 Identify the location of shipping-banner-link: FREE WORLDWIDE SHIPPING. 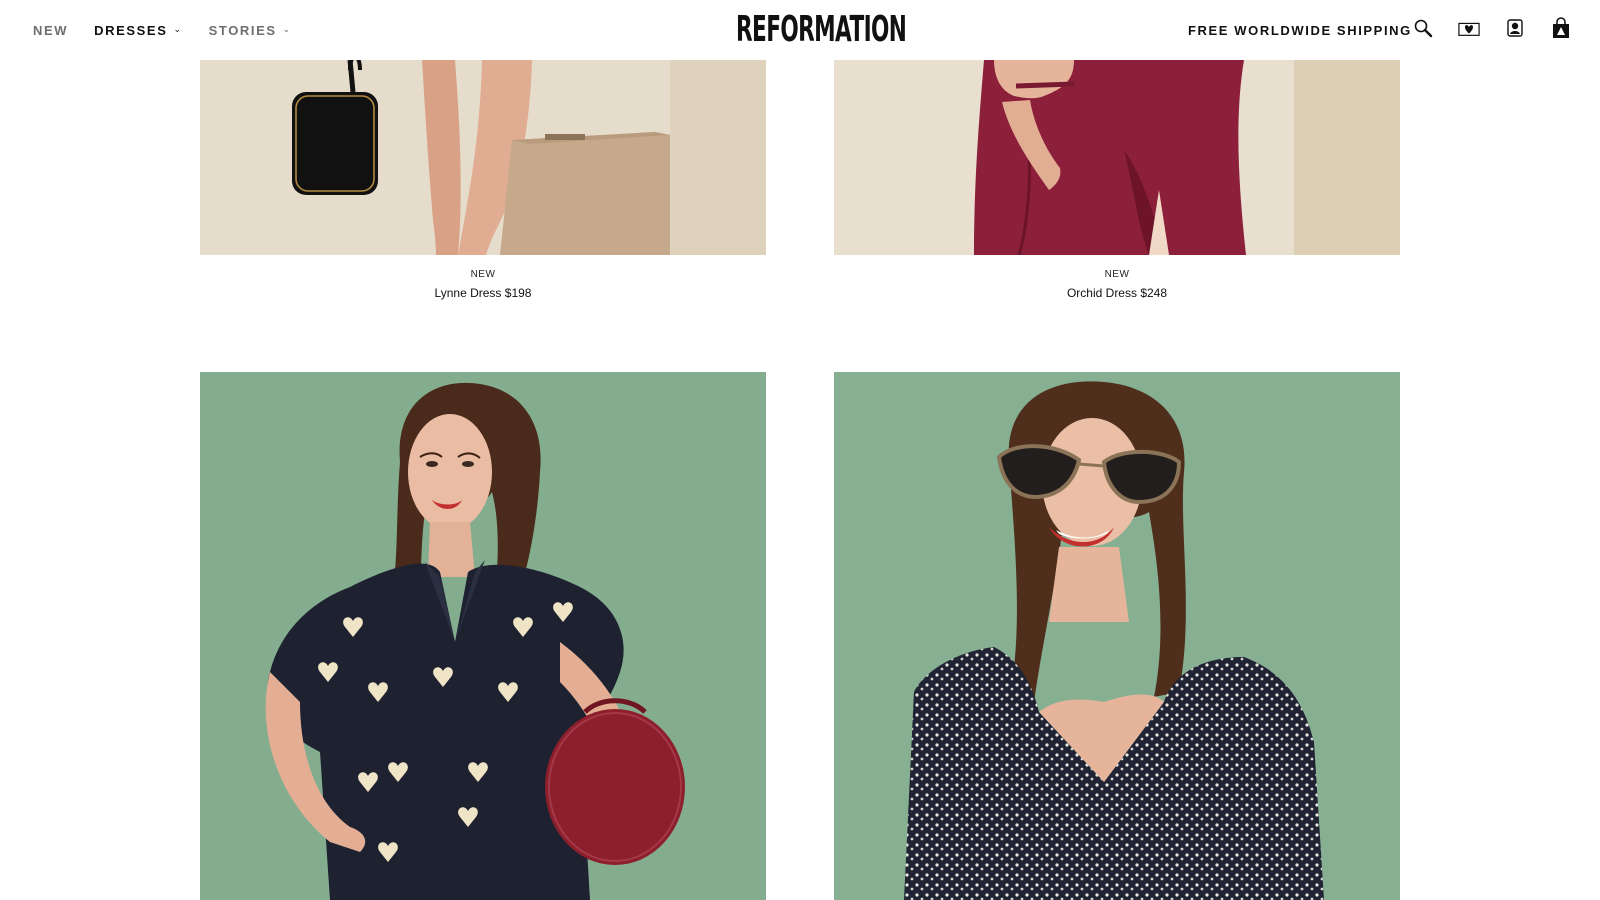
(1300, 30).